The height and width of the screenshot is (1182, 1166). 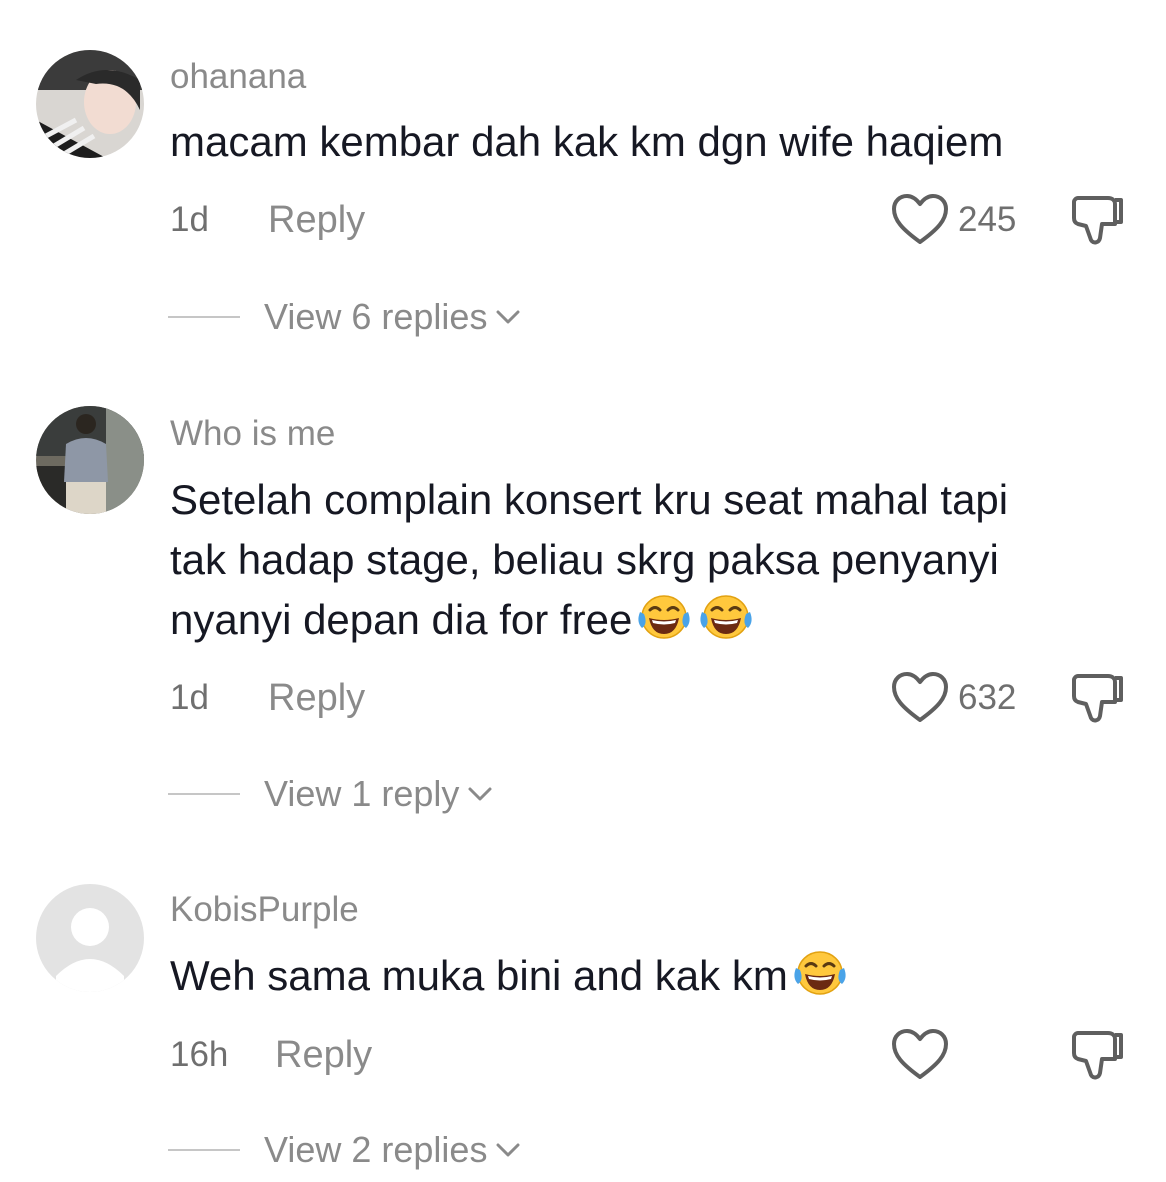 What do you see at coordinates (587, 141) in the screenshot?
I see `comment-text: macam kembar dah kak km dgn wife haqiem` at bounding box center [587, 141].